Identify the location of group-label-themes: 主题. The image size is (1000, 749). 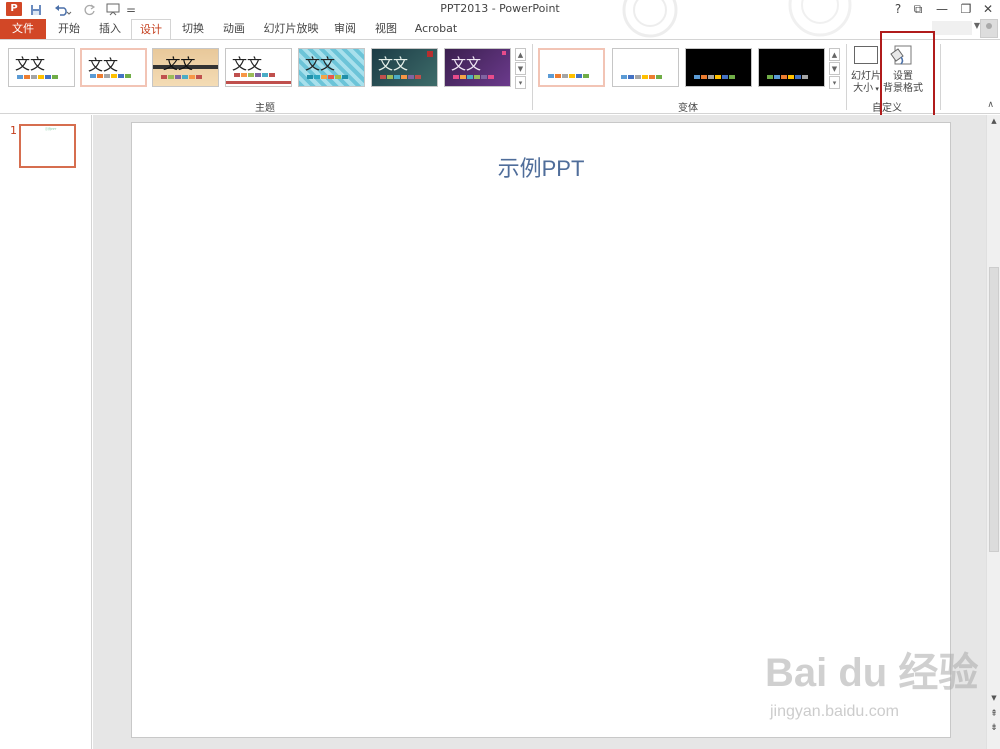
(265, 108).